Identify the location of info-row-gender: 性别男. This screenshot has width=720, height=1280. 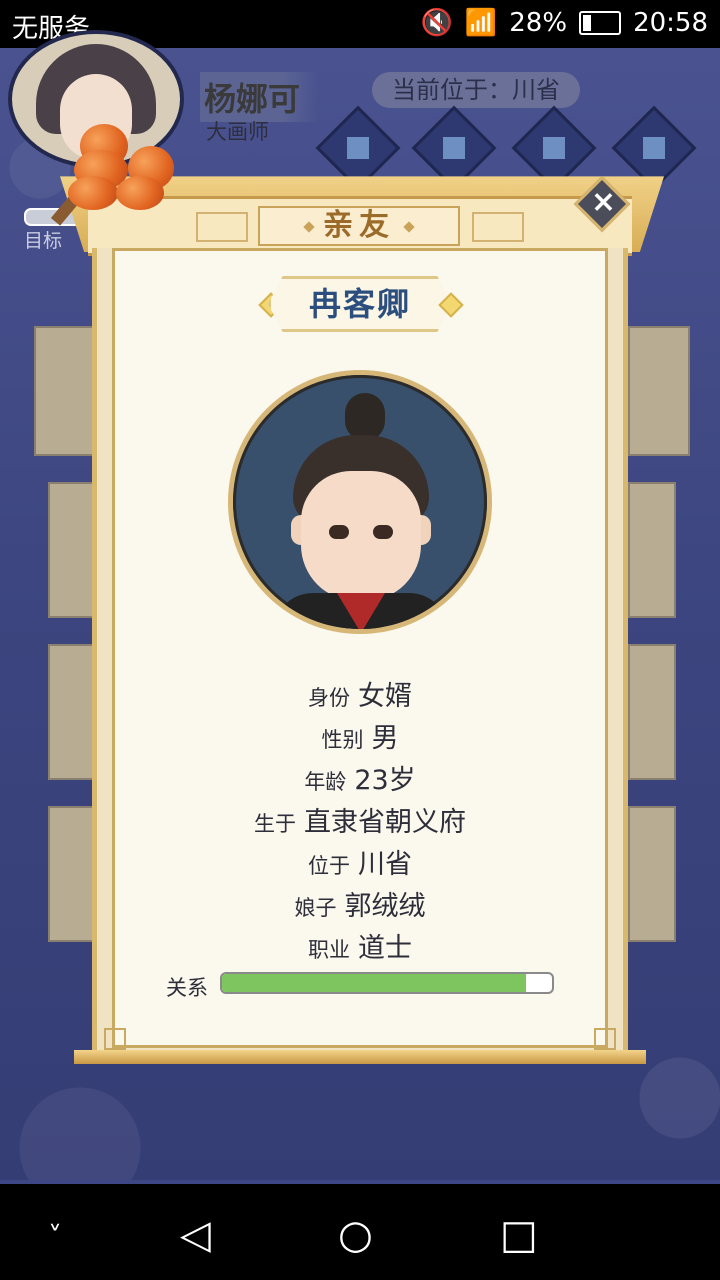
(360, 738).